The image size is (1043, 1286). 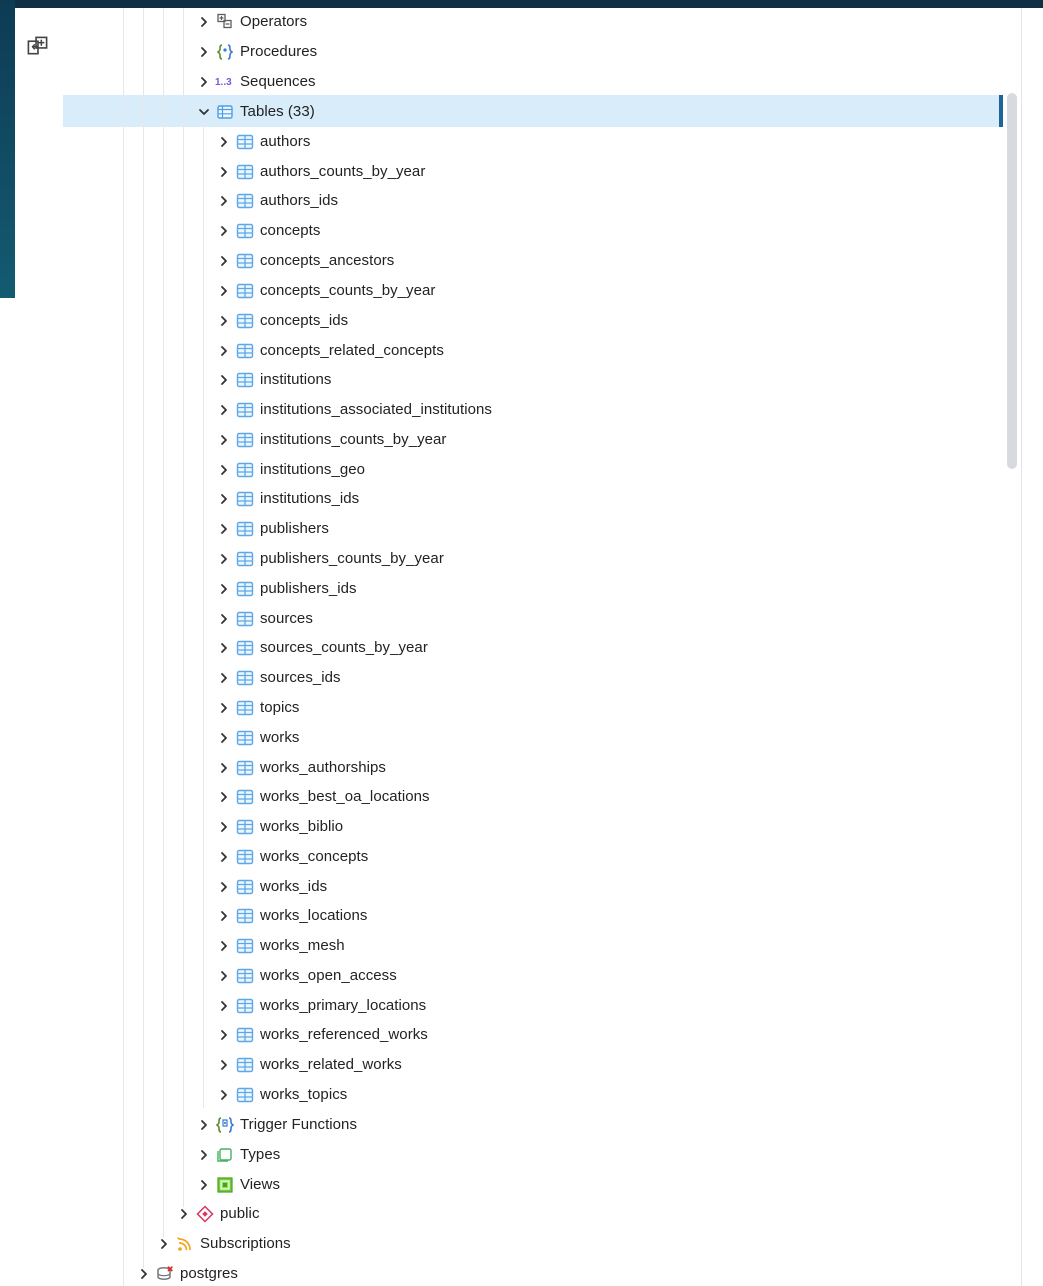 I want to click on tree-item-table: authors_counts_by_year, so click(x=321, y=172).